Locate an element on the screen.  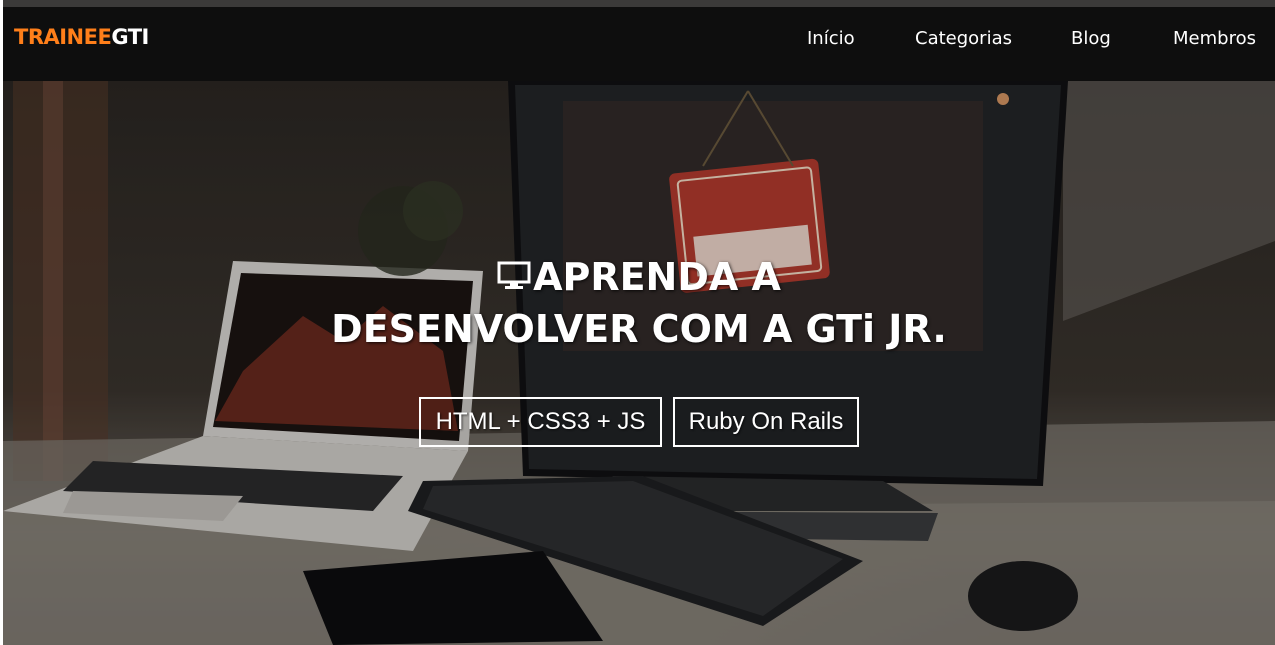
nav-item-blog: Blog is located at coordinates (1091, 39).